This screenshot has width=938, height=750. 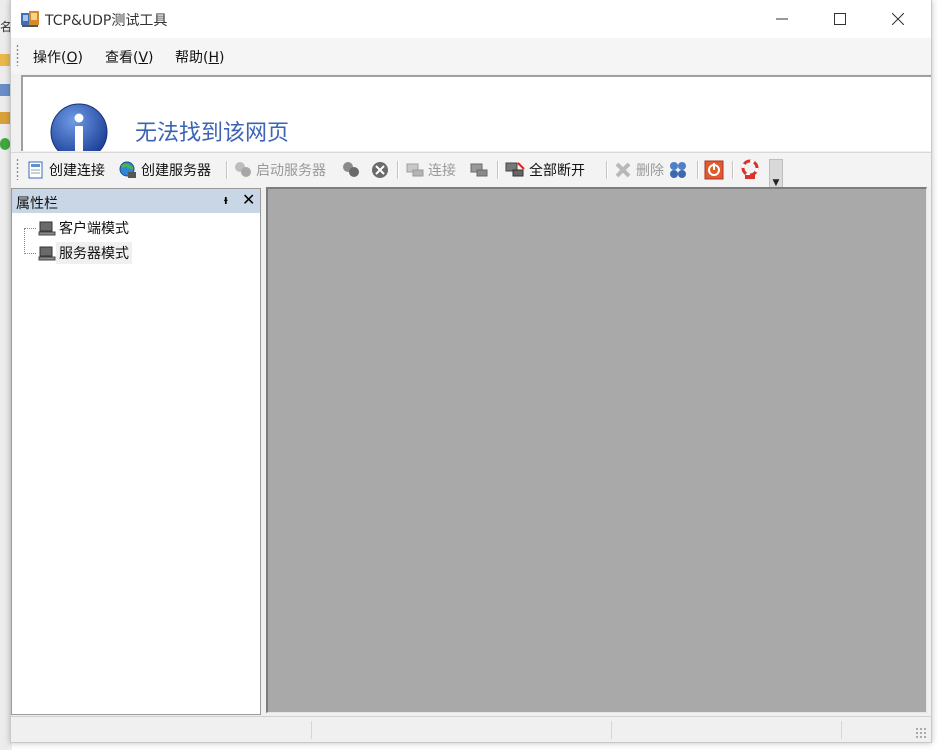 I want to click on stop-server-button, so click(x=352, y=170).